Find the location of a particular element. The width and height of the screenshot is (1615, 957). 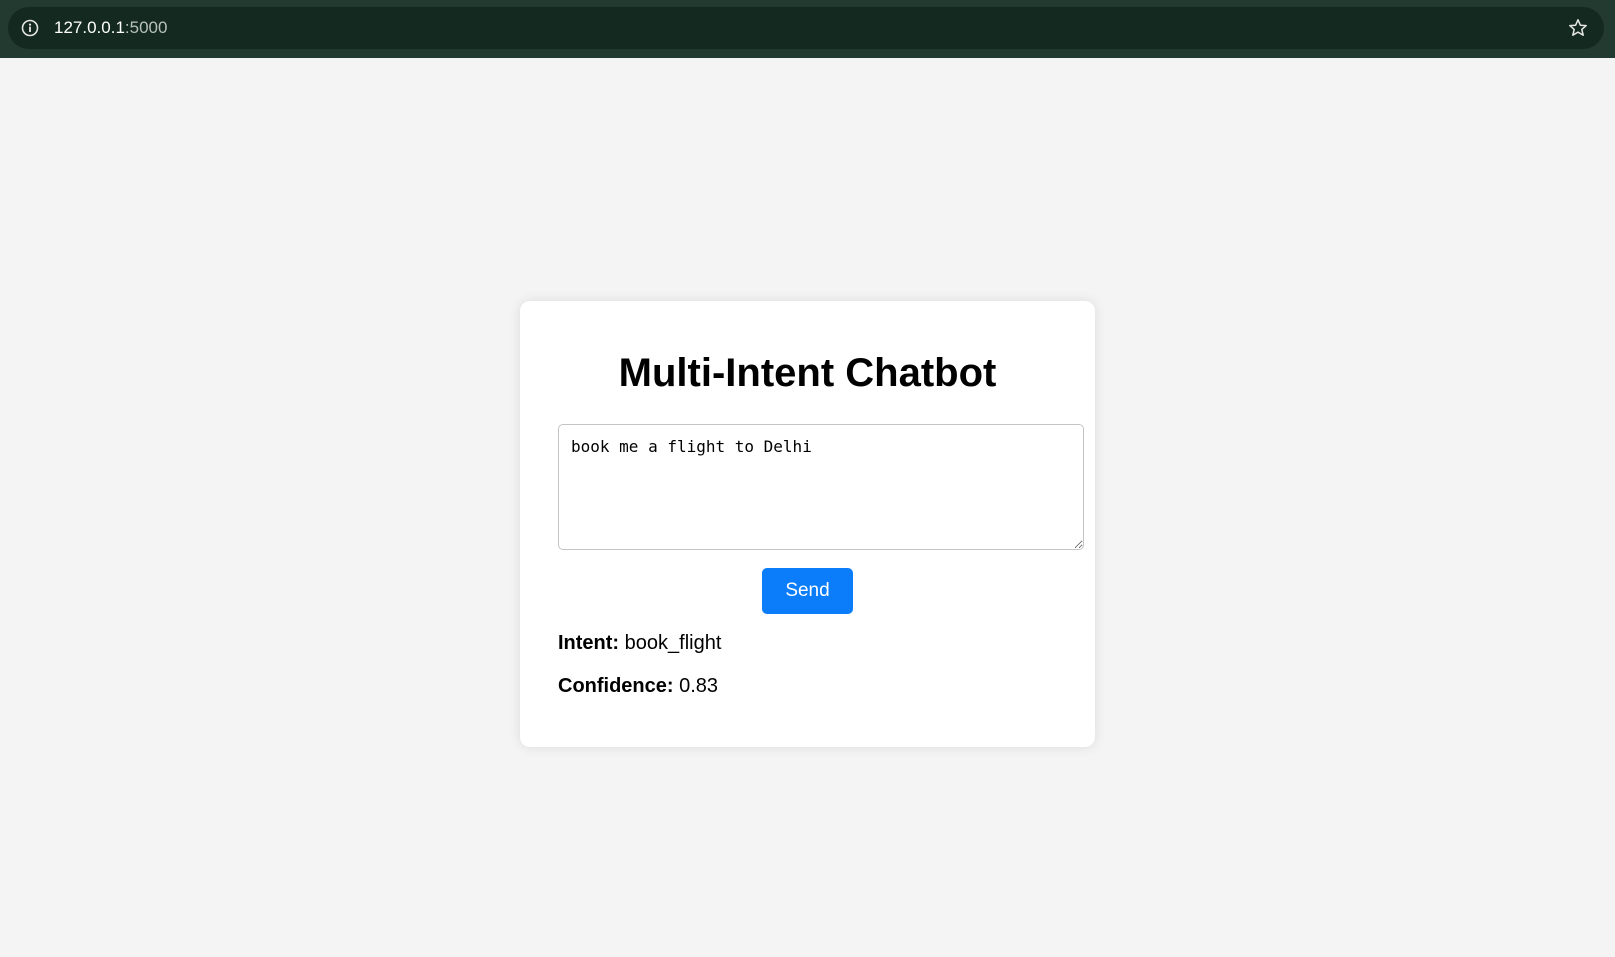

confidence-result: Confidence: 0.83 is located at coordinates (638, 686).